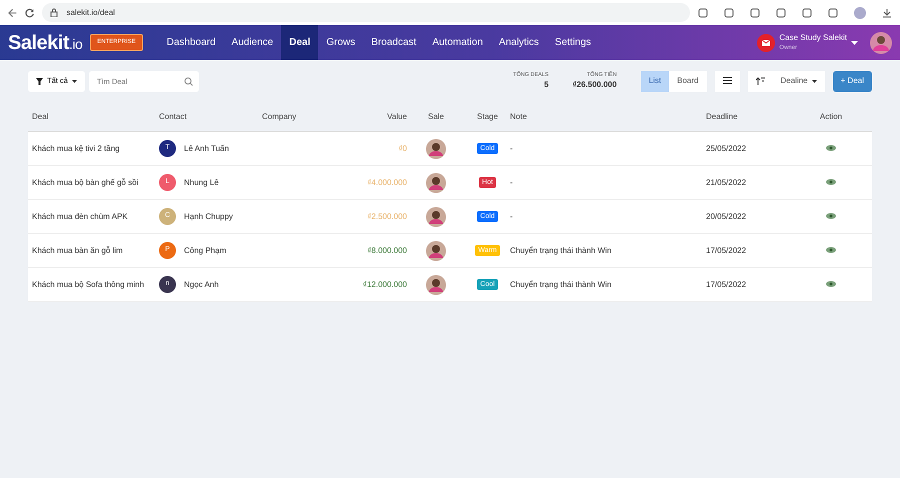 The image size is (900, 478). What do you see at coordinates (387, 250) in the screenshot?
I see `deal-value: ₫8.000.000` at bounding box center [387, 250].